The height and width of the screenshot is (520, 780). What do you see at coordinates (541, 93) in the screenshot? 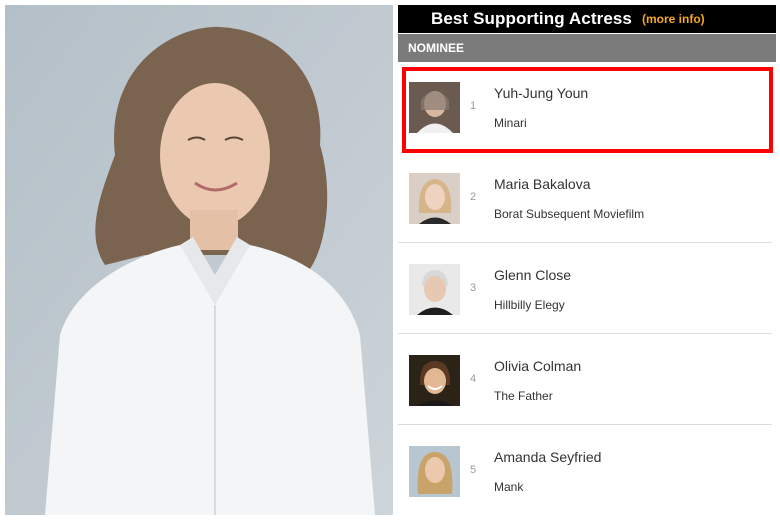
I see `nominee-name: Yuh-Jung Youn` at bounding box center [541, 93].